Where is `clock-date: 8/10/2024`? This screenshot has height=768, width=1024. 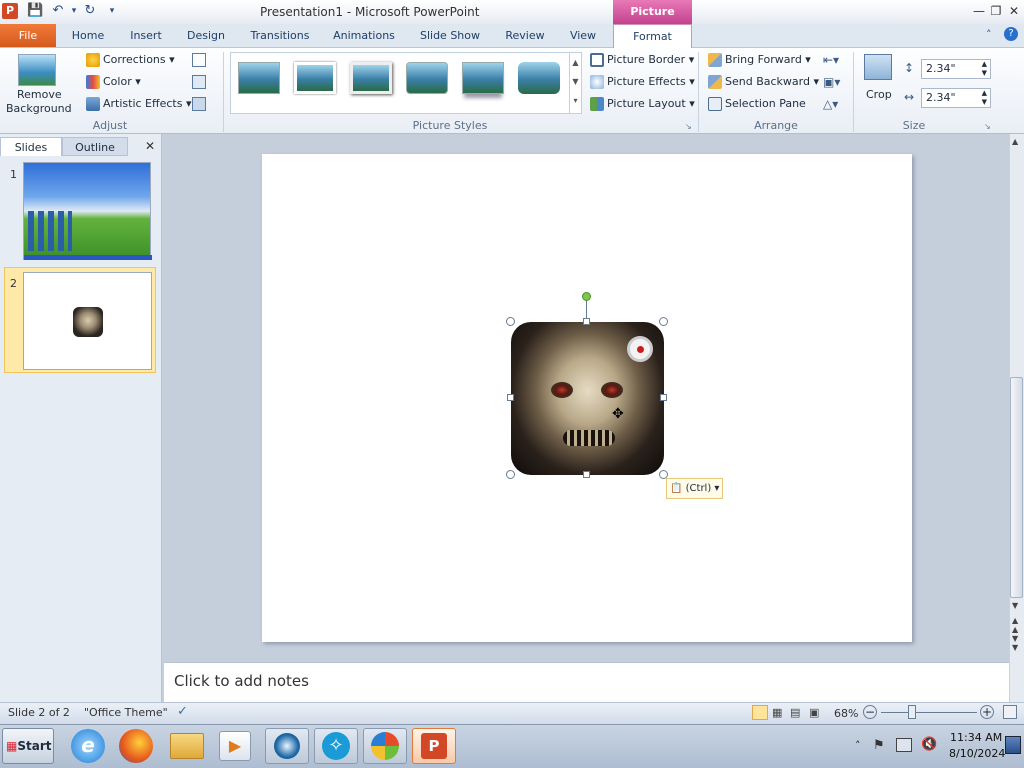
clock-date: 8/10/2024 is located at coordinates (977, 753).